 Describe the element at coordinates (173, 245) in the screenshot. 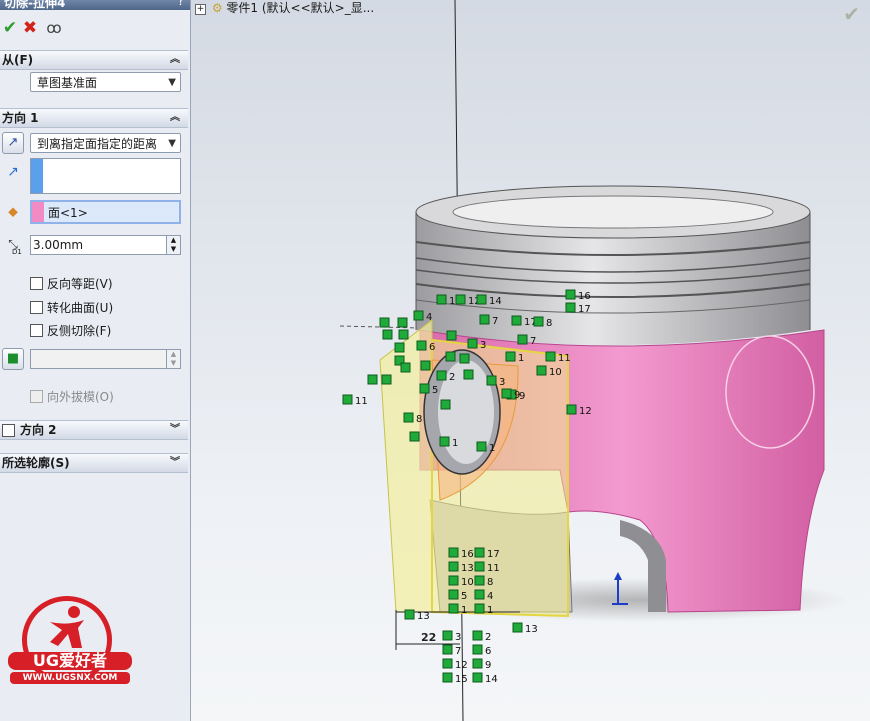

I see `distance-spinner: ▲ ▼` at that location.